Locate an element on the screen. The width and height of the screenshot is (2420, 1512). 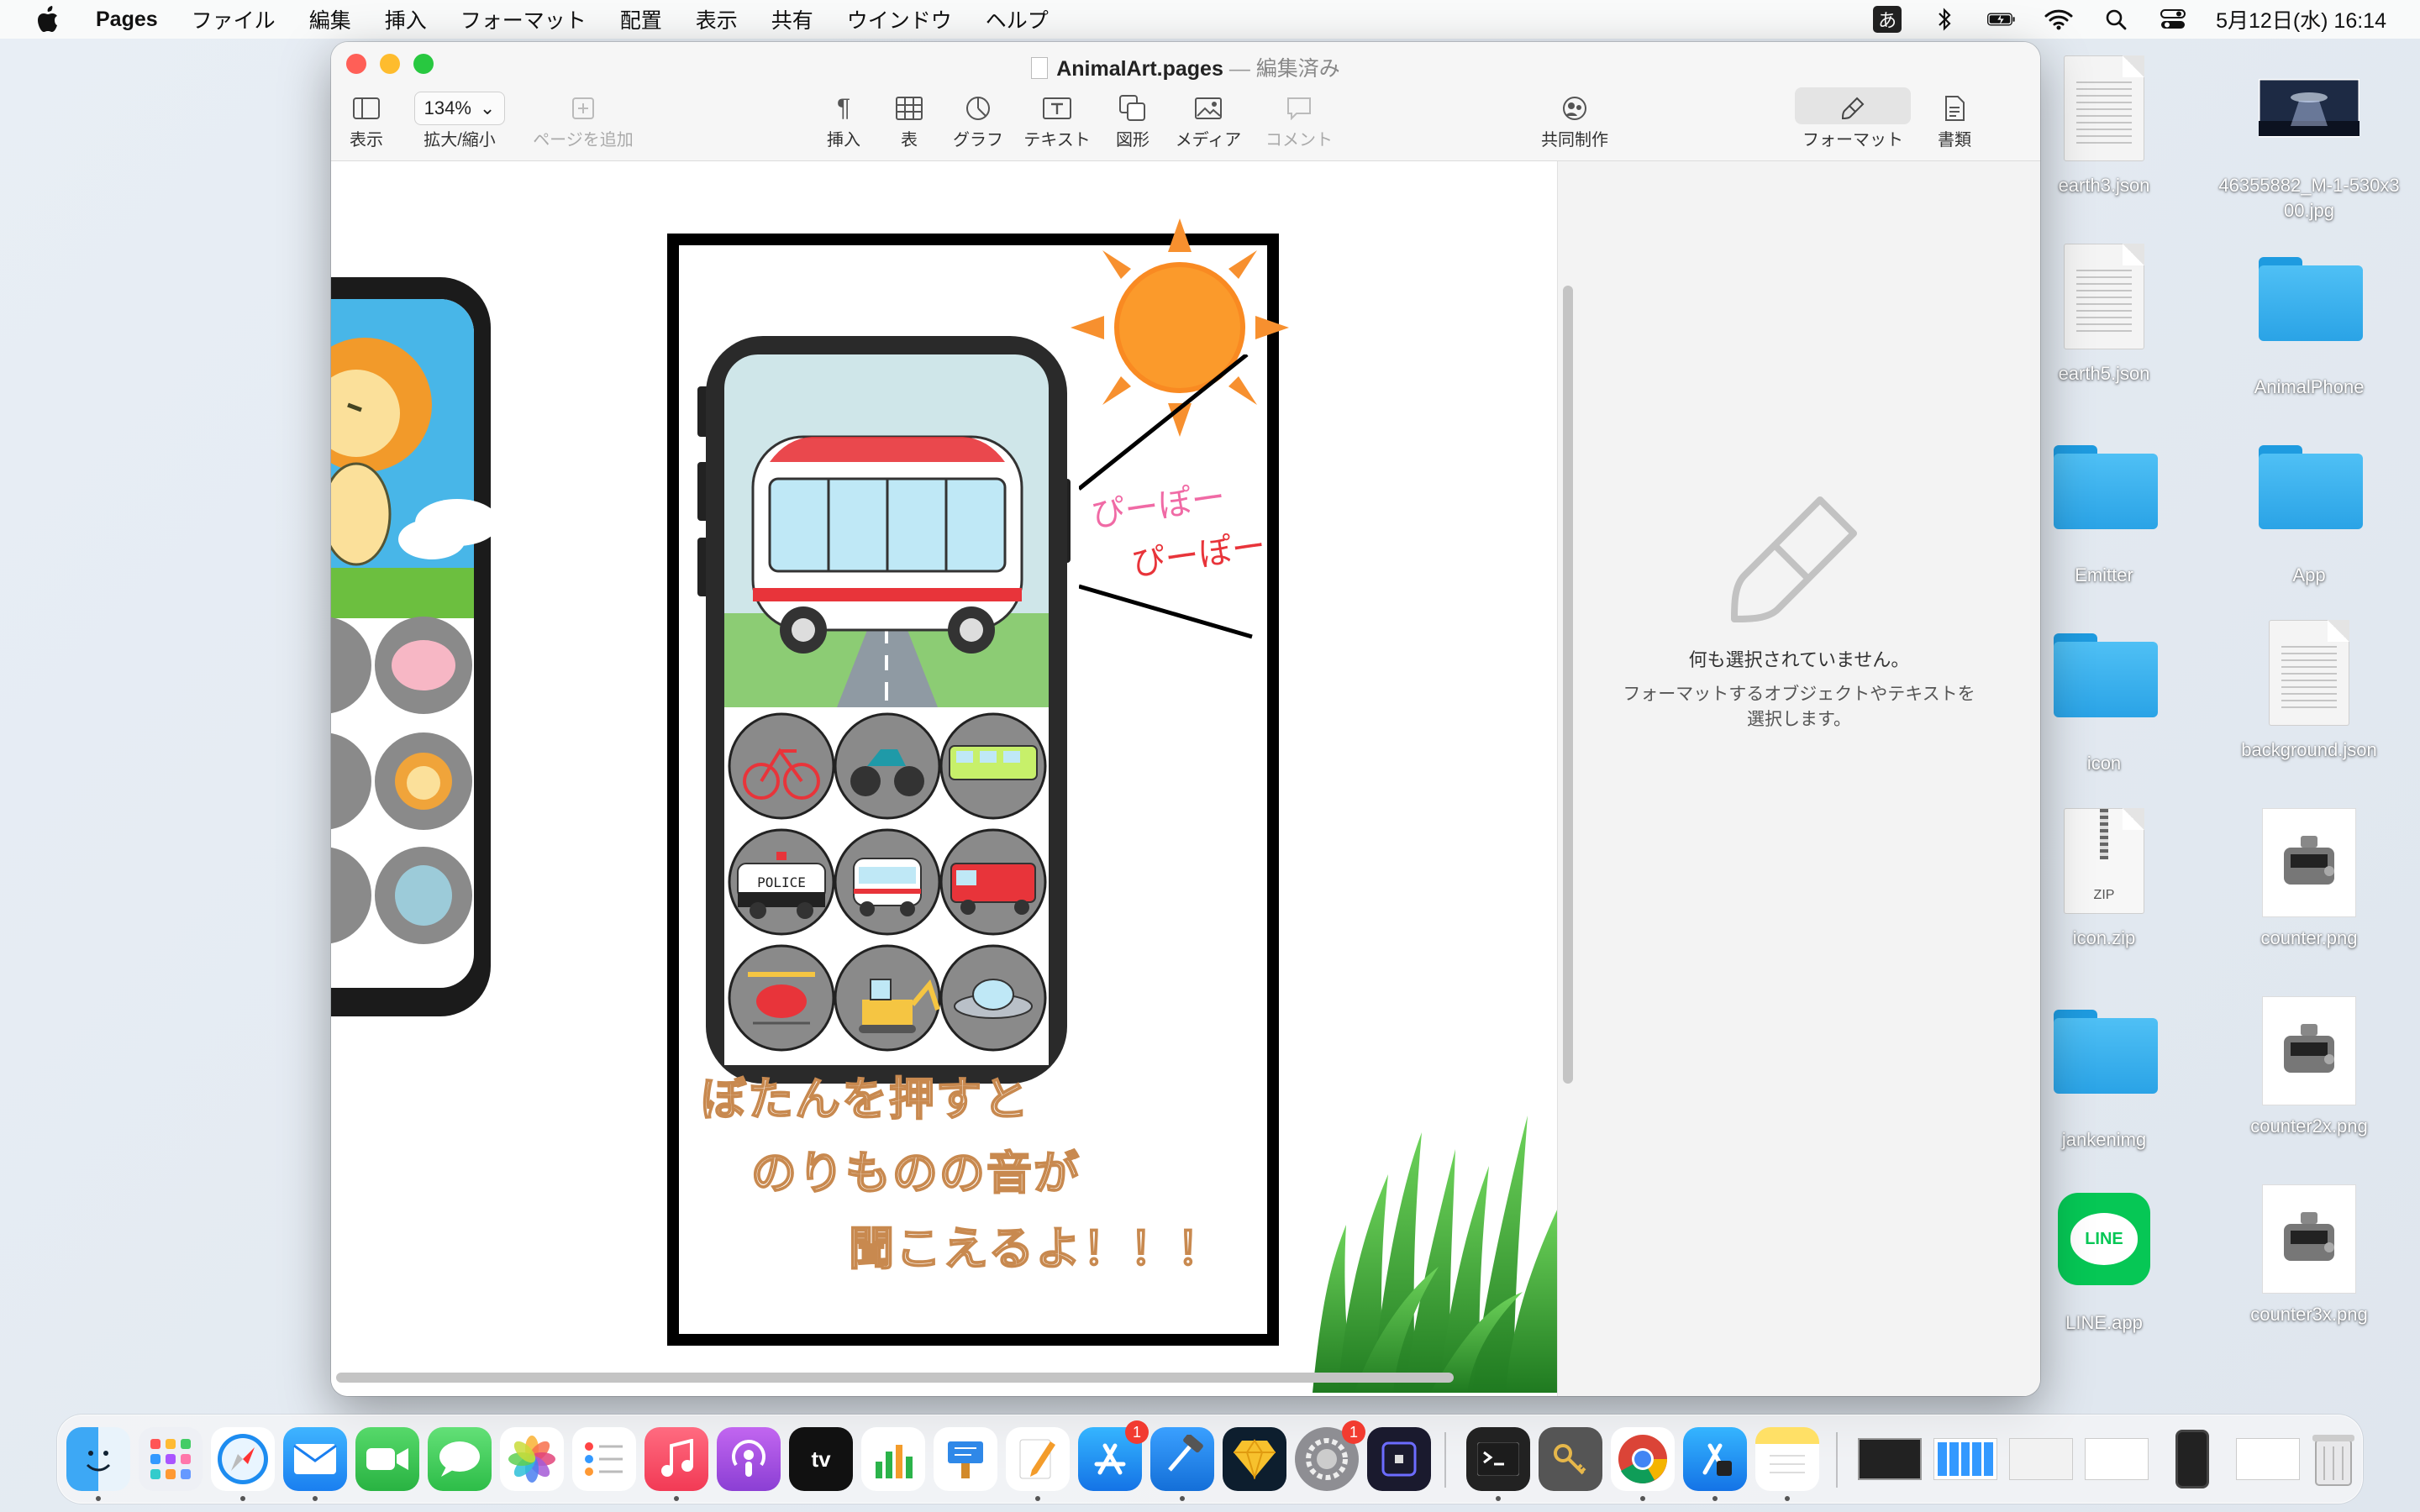
desktop-file-background-json: background.json is located at coordinates (2309, 691).